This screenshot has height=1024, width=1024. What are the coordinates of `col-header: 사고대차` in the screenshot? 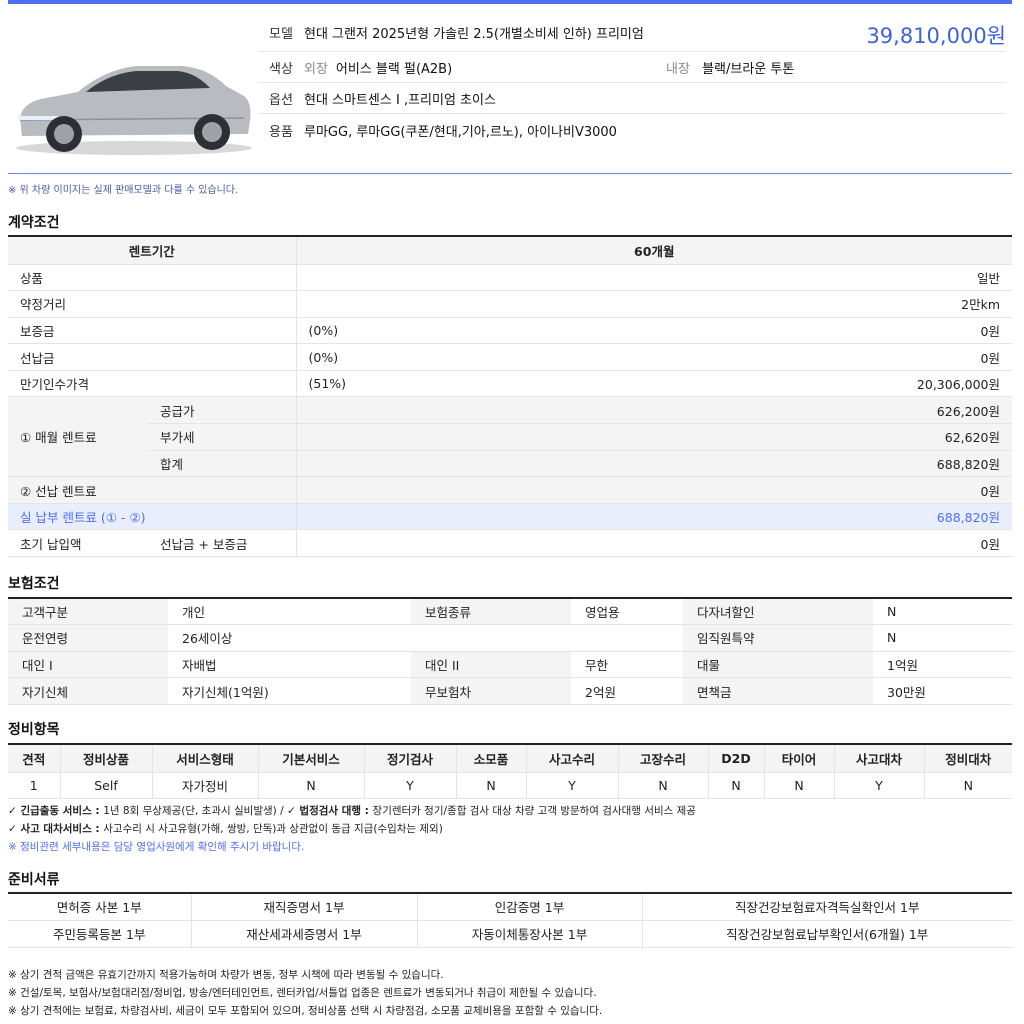 It's located at (878, 758).